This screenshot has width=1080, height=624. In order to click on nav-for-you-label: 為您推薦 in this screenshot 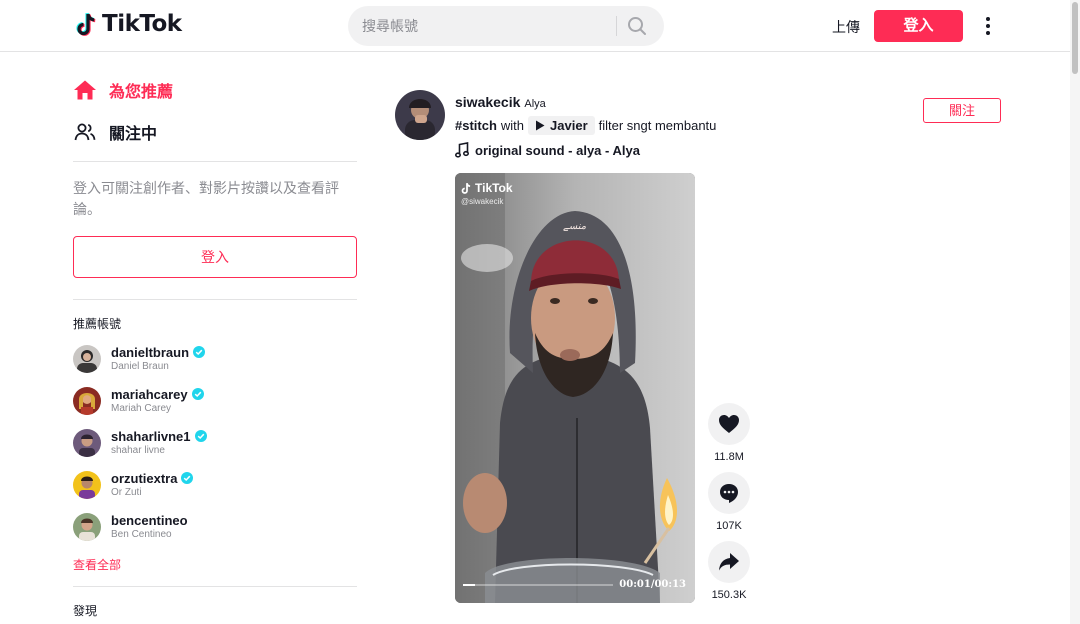, I will do `click(141, 92)`.